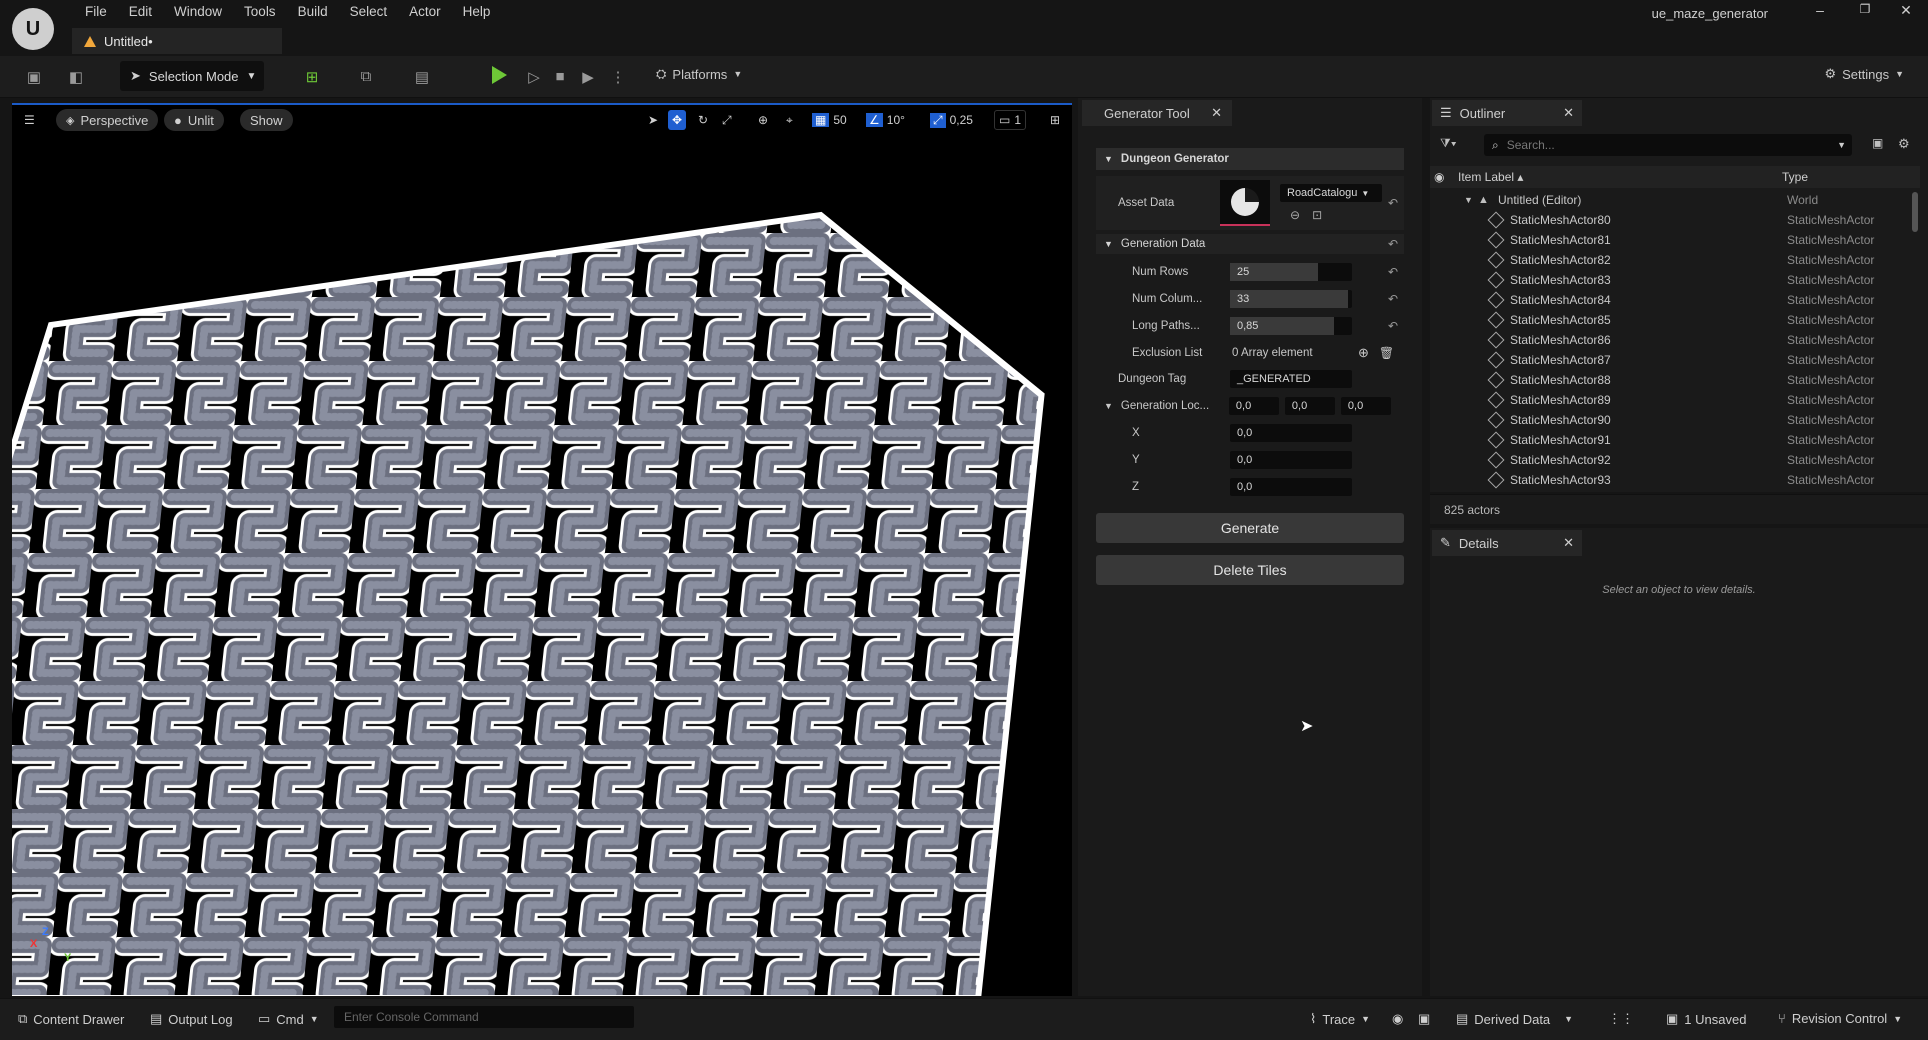 The height and width of the screenshot is (1040, 1928). I want to click on screenshot-icon: ▣, so click(1424, 1019).